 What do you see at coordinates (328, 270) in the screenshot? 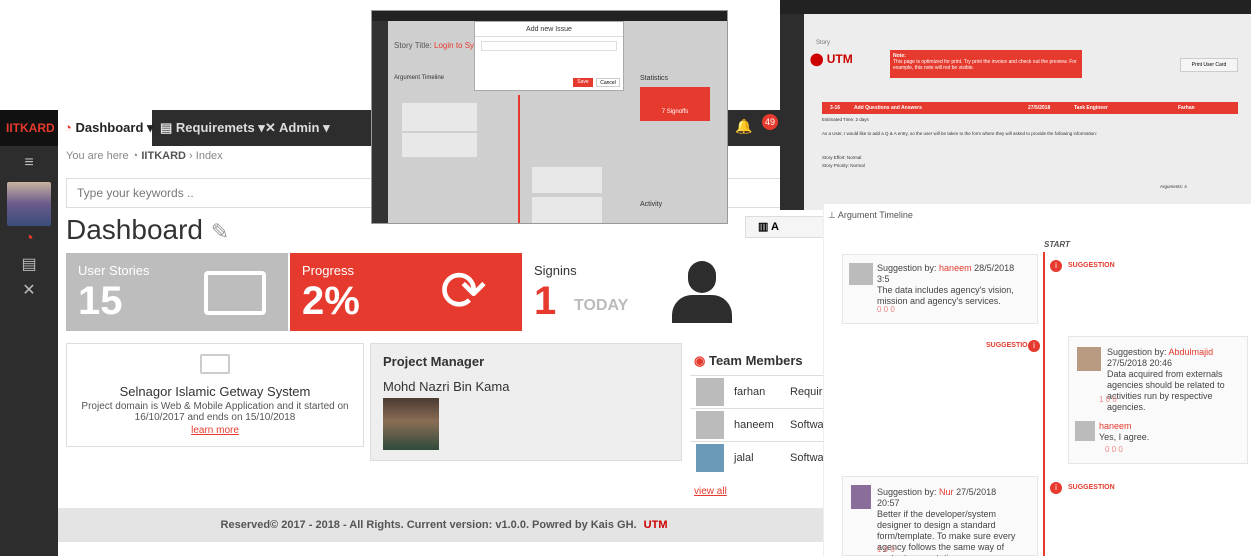
I see `tile-label: Progress` at bounding box center [328, 270].